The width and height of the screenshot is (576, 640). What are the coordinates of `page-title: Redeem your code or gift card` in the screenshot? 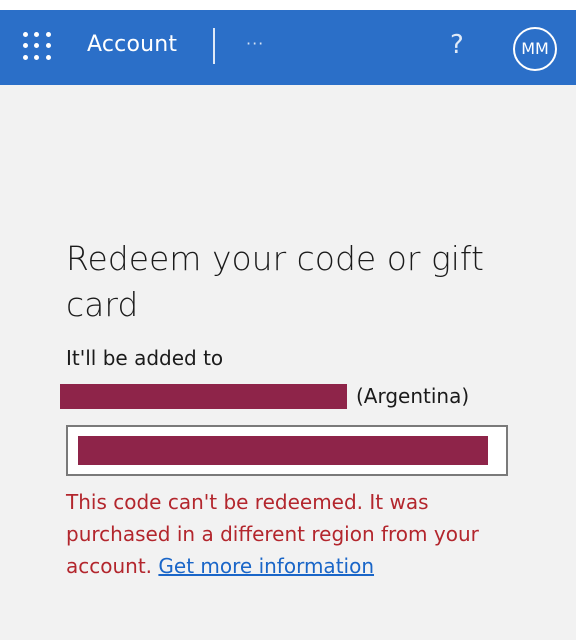 It's located at (275, 281).